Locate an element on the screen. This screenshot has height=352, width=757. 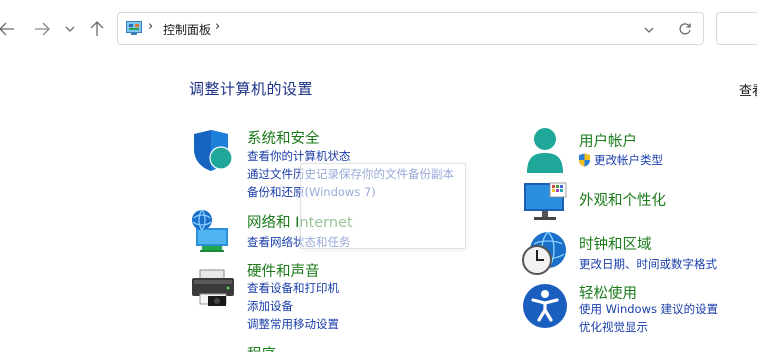
programs-icon is located at coordinates (213, 349).